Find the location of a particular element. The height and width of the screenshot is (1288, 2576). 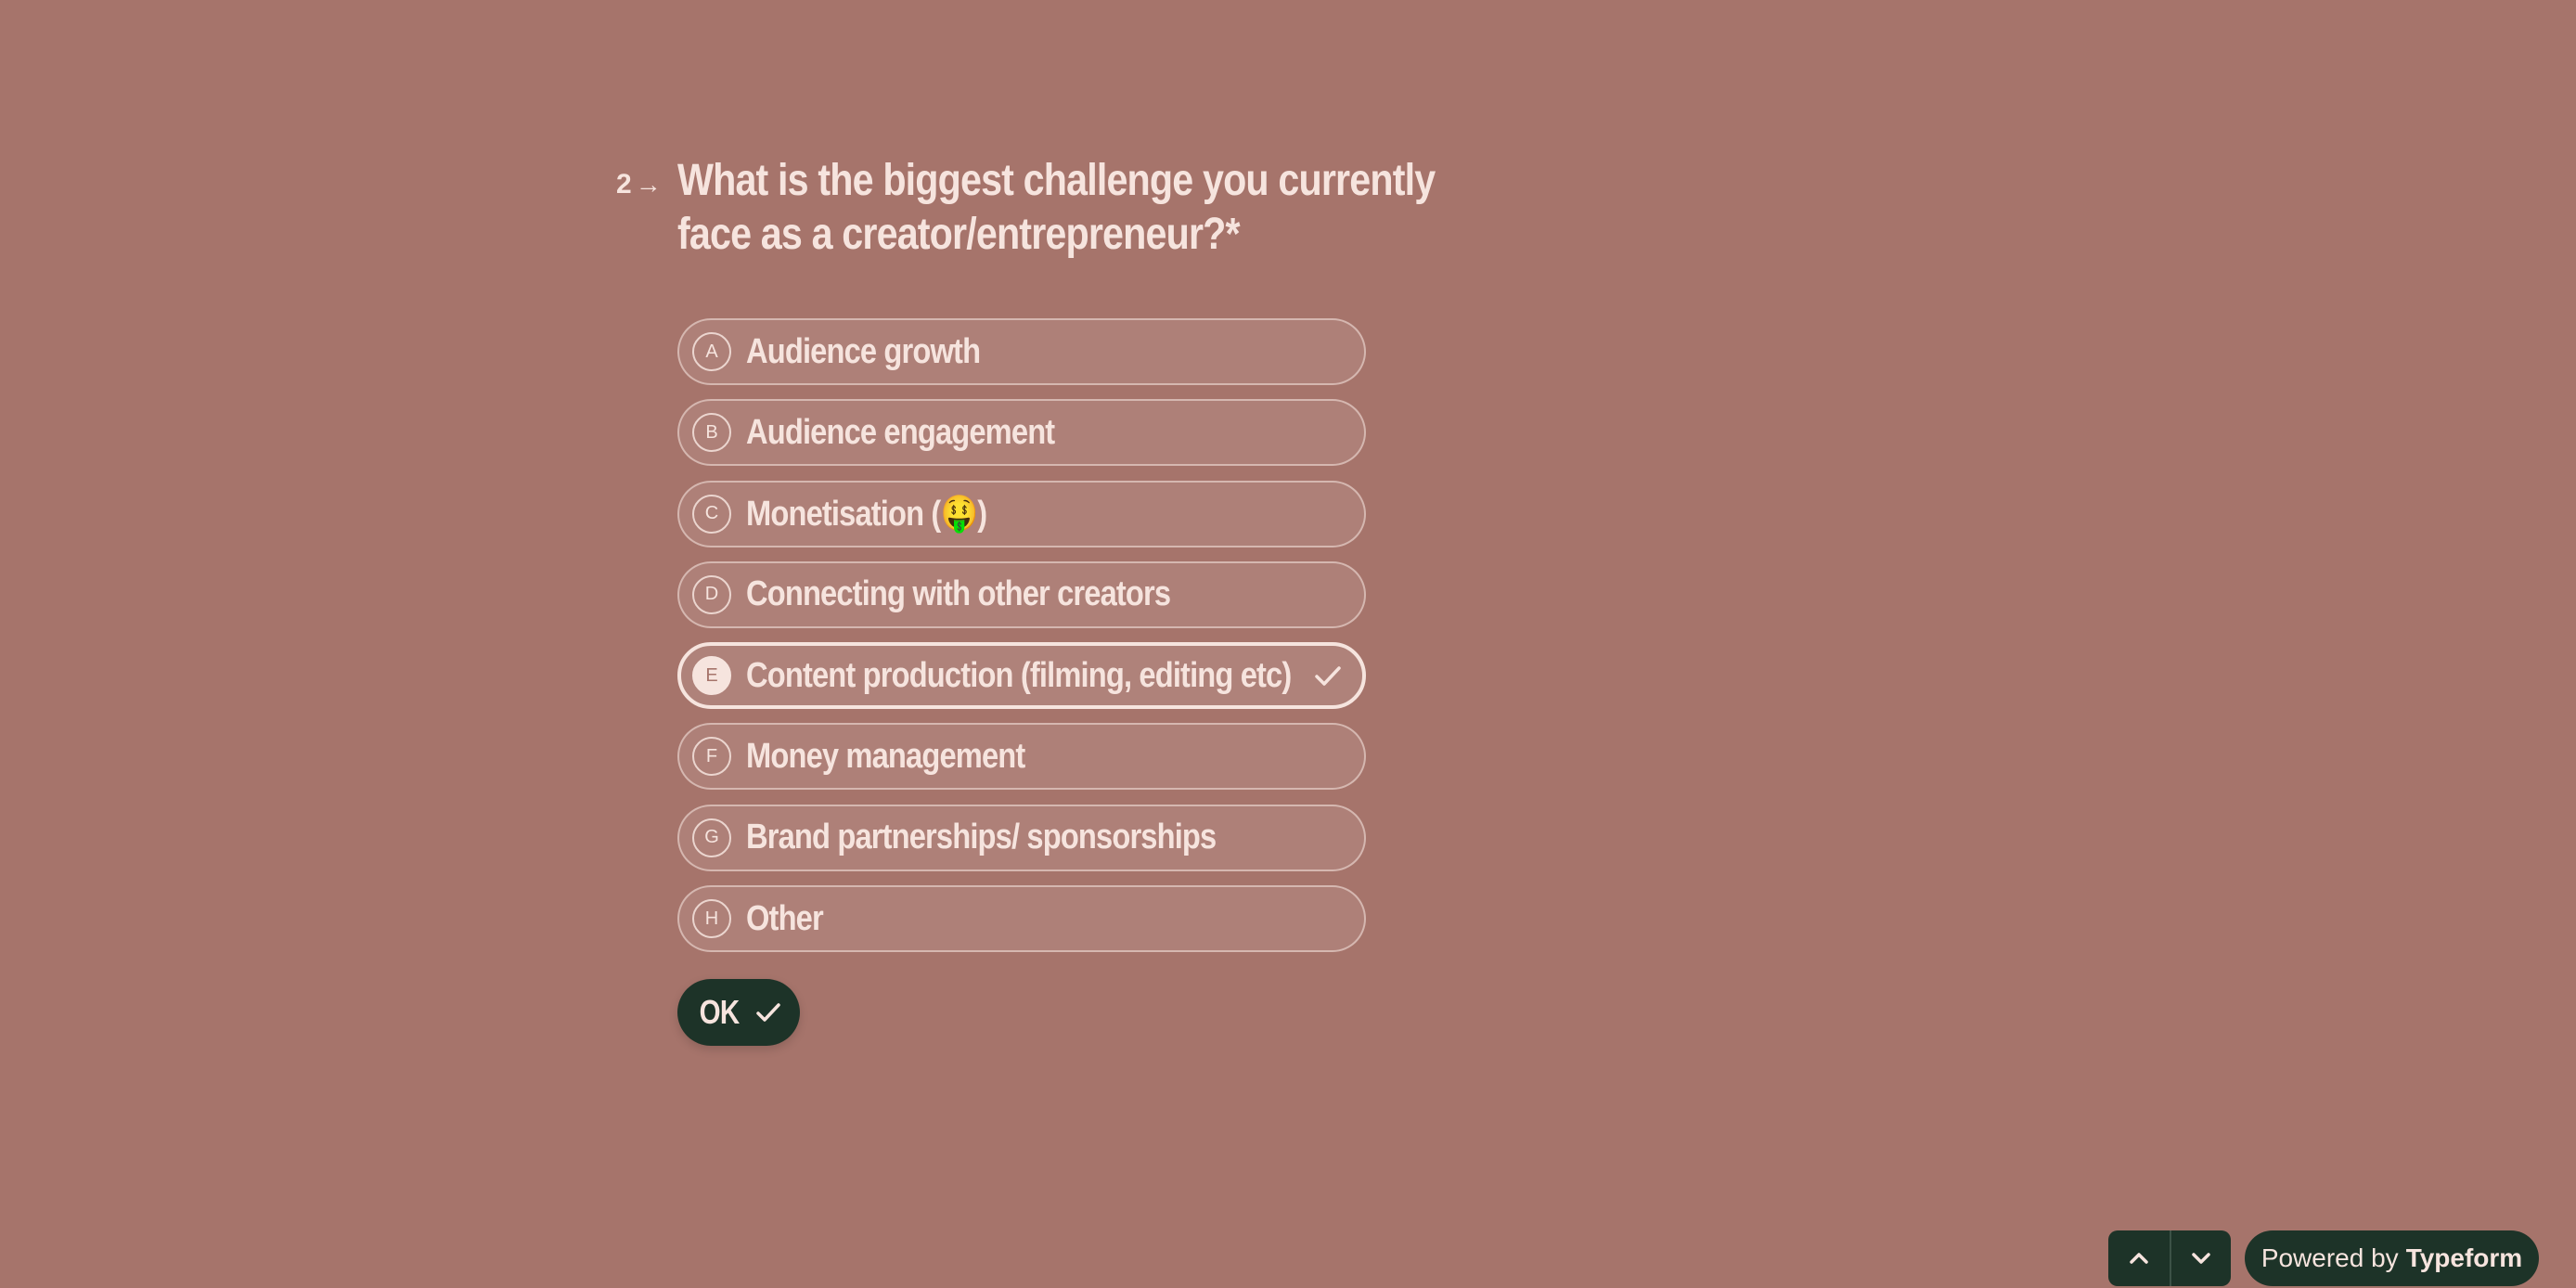

previous-question-button is located at coordinates (2139, 1258).